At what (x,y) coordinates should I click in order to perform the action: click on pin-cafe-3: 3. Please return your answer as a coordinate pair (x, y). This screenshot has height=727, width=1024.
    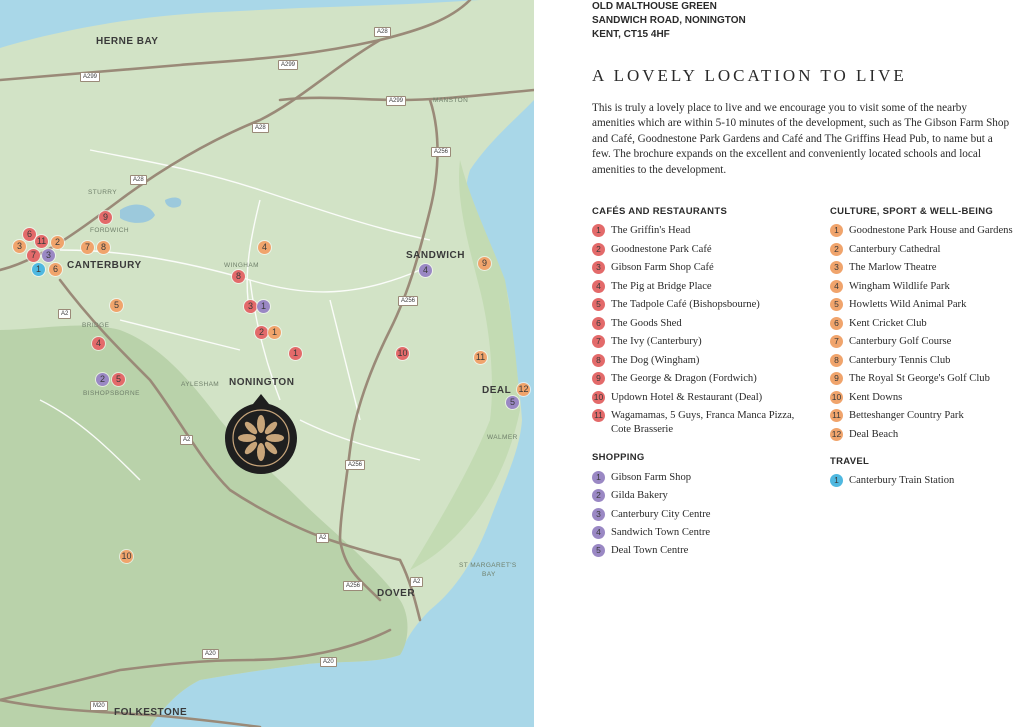
    Looking at the image, I should click on (250, 306).